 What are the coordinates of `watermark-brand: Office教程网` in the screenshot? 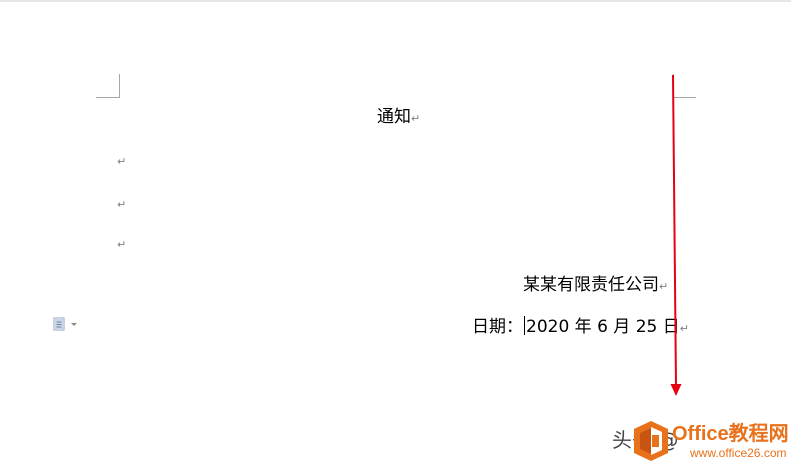 It's located at (730, 434).